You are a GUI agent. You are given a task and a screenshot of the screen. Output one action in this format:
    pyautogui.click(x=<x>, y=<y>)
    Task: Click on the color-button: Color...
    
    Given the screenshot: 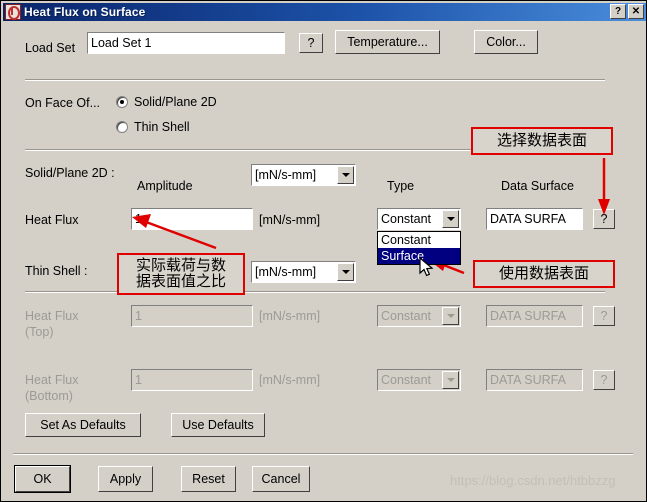 What is the action you would take?
    pyautogui.click(x=506, y=42)
    